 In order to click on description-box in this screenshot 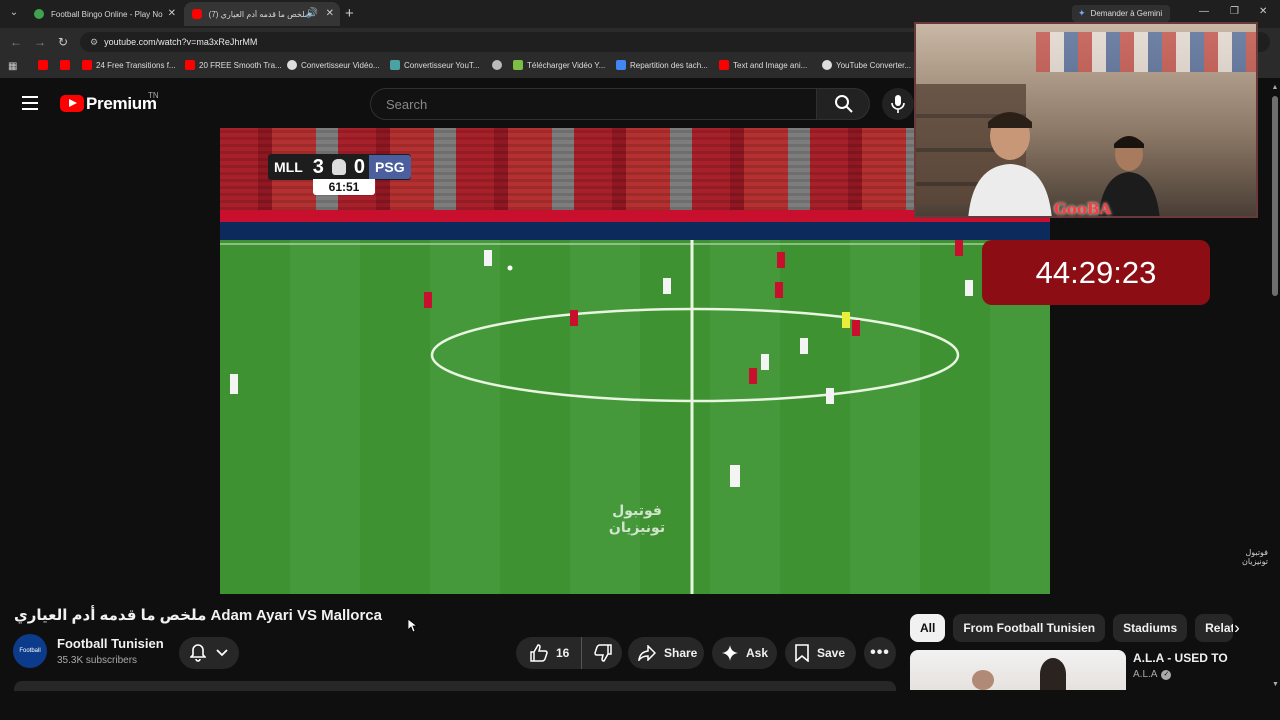, I will do `click(455, 686)`.